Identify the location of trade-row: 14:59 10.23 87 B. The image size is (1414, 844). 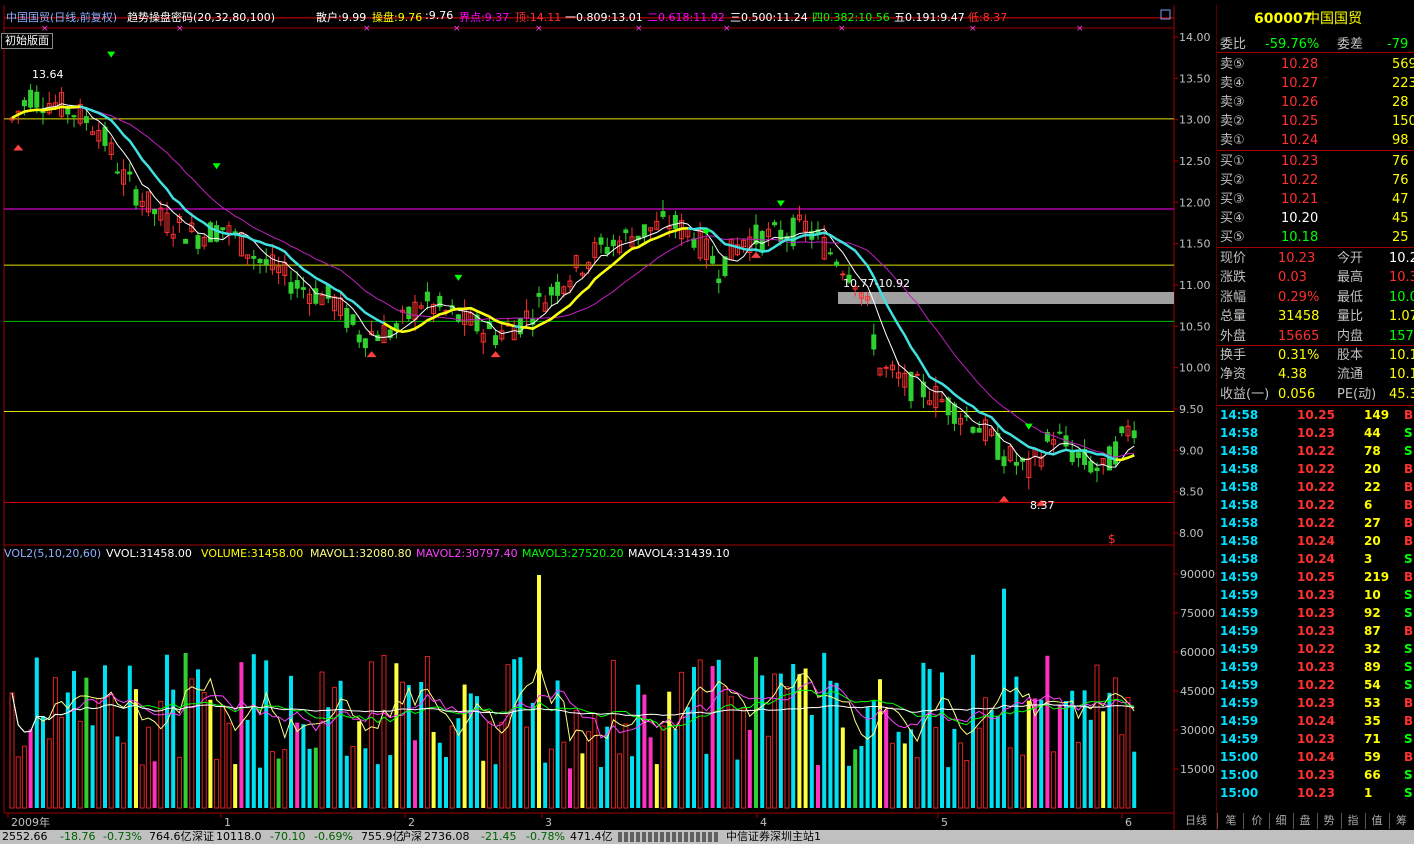
(1315, 631).